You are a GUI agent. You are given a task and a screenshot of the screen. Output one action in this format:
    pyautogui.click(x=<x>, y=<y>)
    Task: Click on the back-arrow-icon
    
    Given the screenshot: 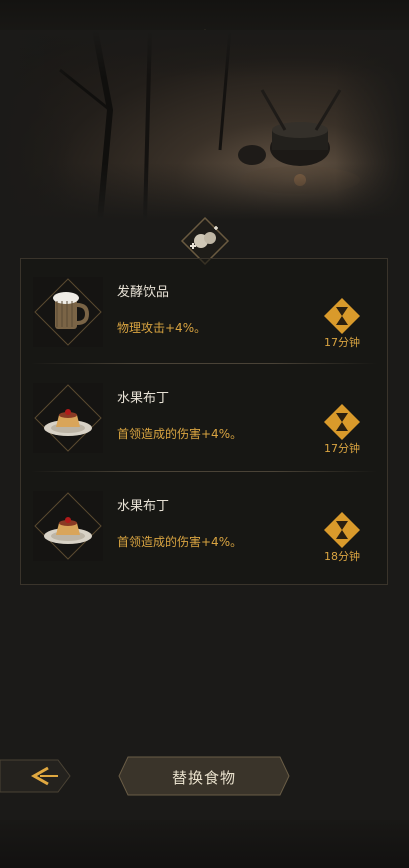 What is the action you would take?
    pyautogui.click(x=35, y=776)
    